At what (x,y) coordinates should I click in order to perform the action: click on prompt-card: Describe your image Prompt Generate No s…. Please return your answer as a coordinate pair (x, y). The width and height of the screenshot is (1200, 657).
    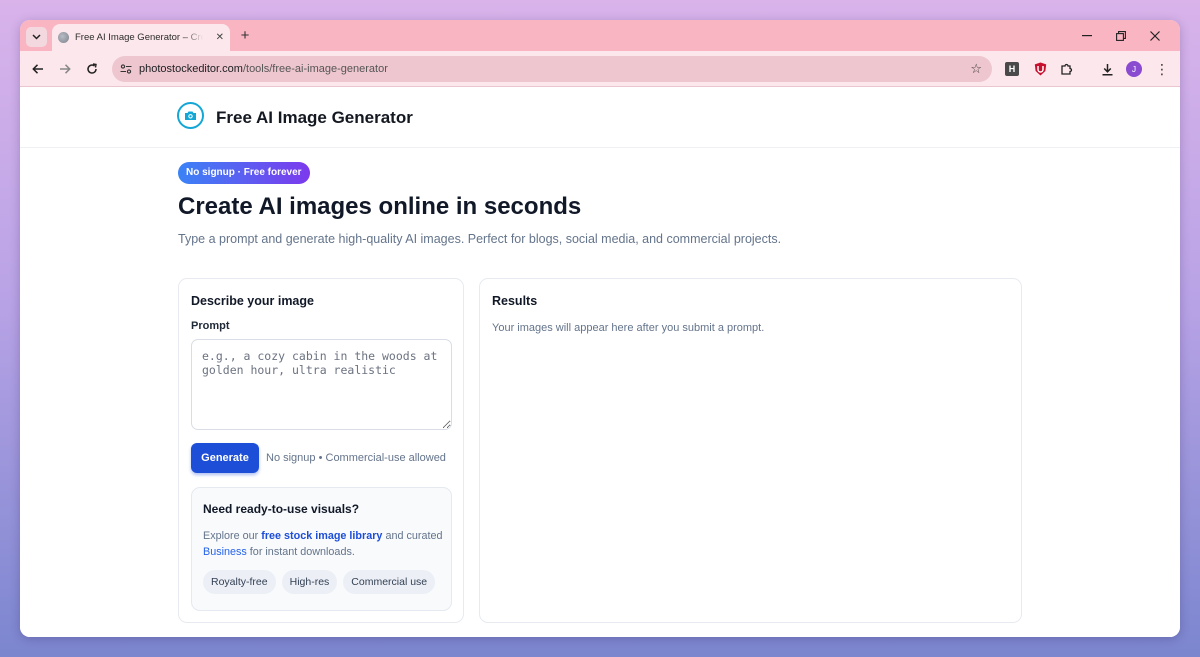
    Looking at the image, I should click on (321, 450).